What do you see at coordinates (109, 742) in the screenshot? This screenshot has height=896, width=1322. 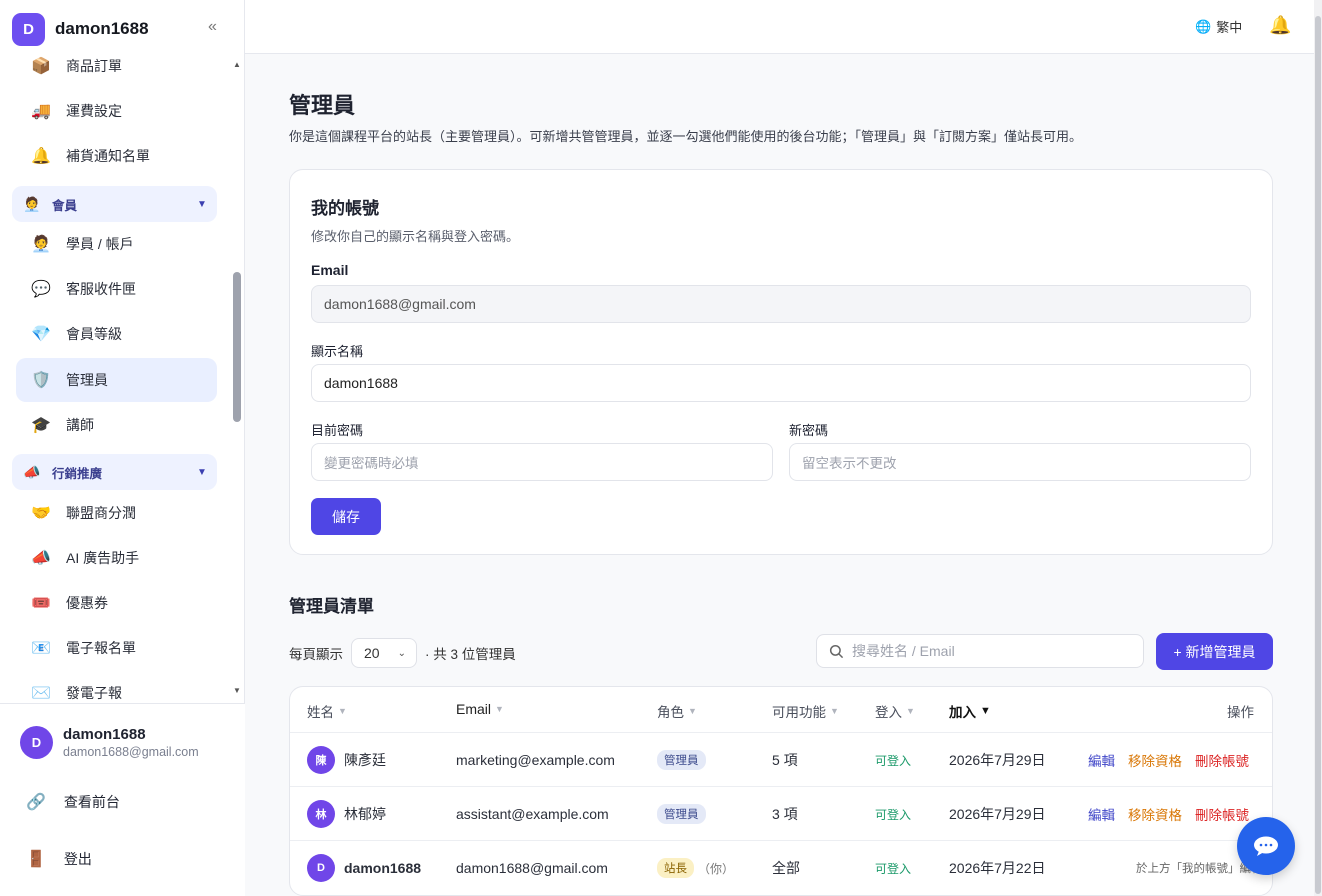 I see `current-user: D damon1688 damon1688@gmail.com` at bounding box center [109, 742].